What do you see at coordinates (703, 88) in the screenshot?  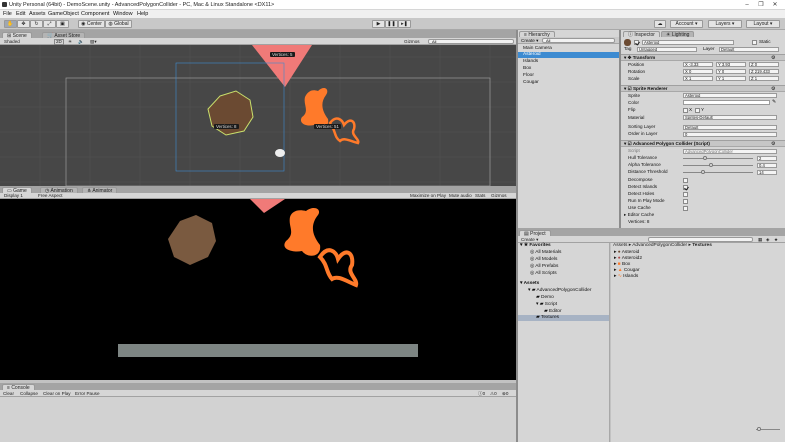 I see `sprite-renderer-header: ▾ ☑ Sprite Renderer ⚙` at bounding box center [703, 88].